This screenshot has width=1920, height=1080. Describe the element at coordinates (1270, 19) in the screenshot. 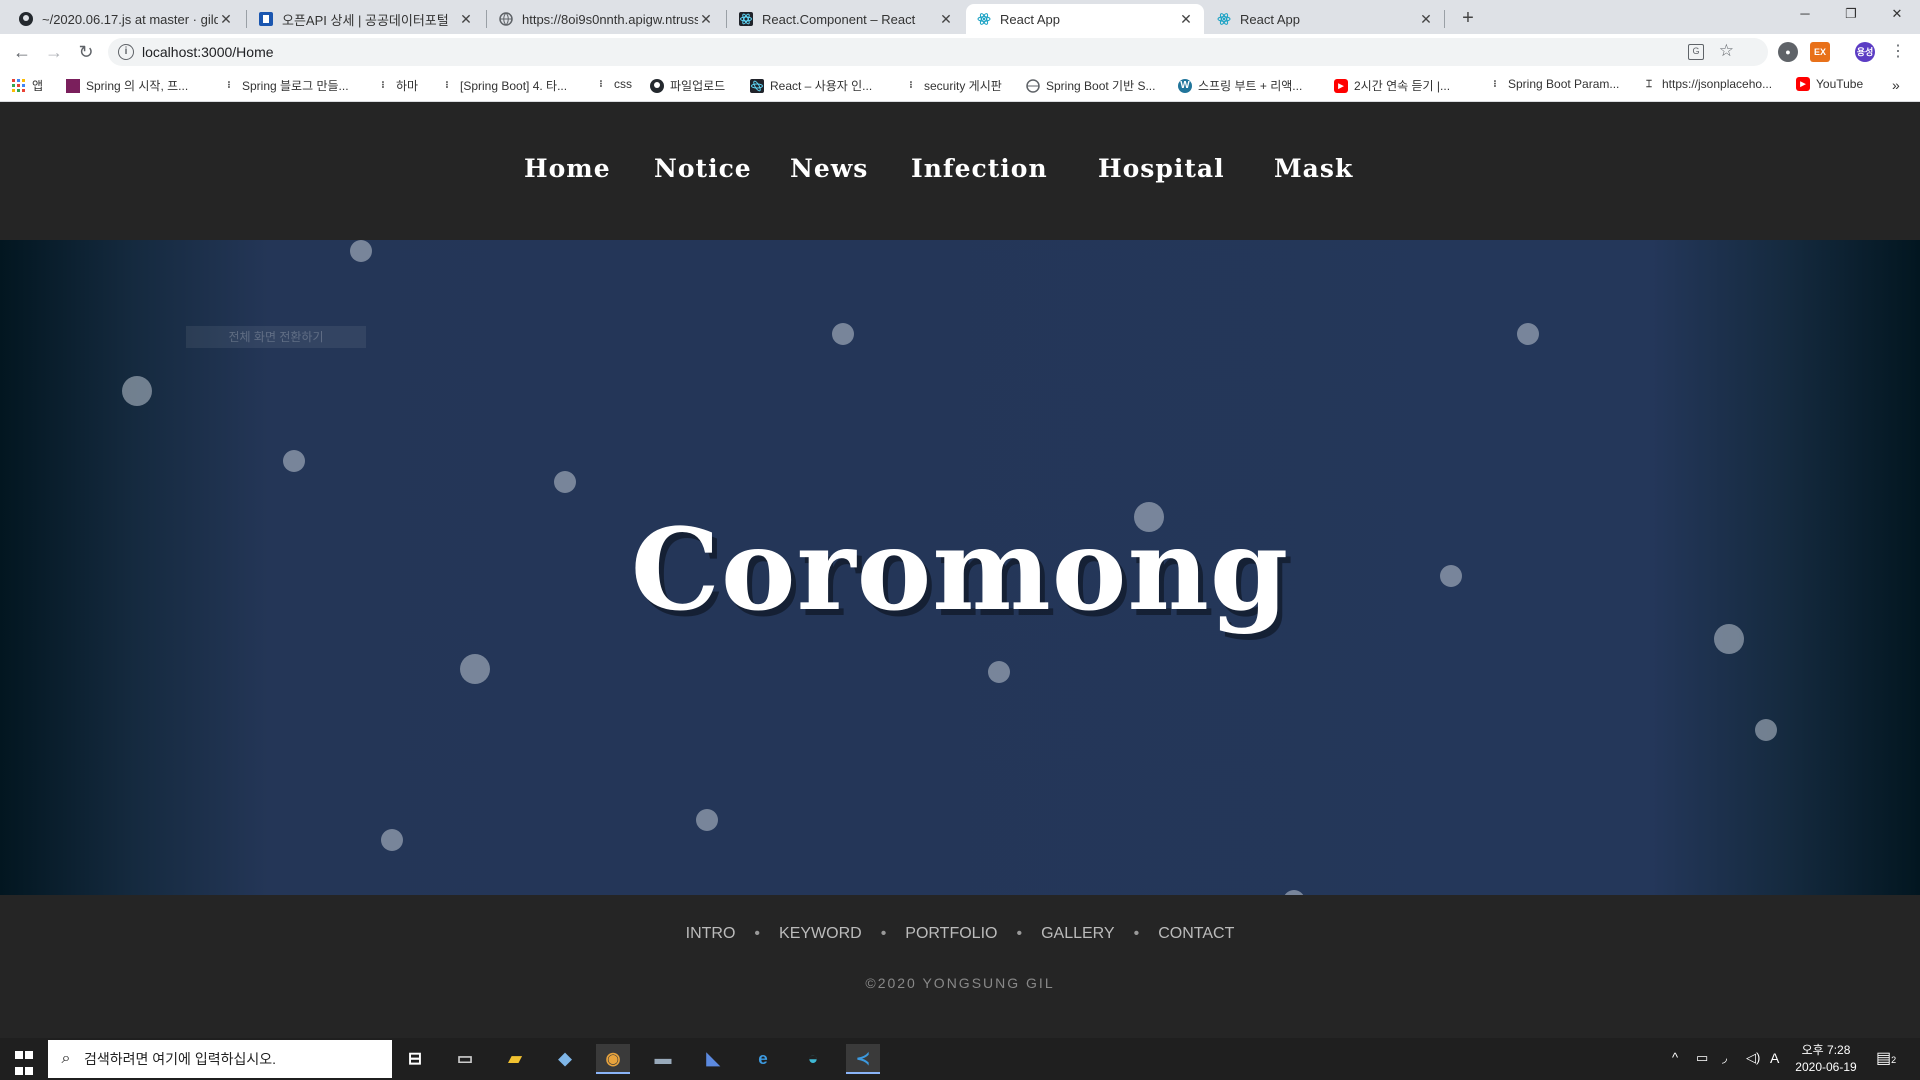

I see `tab-title: React App` at that location.